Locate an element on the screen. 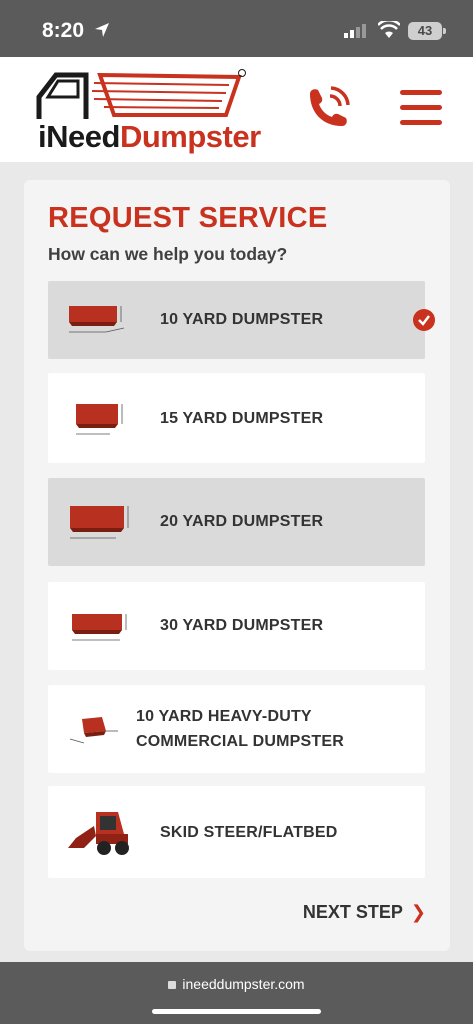  address-bar: ineeddumpster.com is located at coordinates (236, 984).